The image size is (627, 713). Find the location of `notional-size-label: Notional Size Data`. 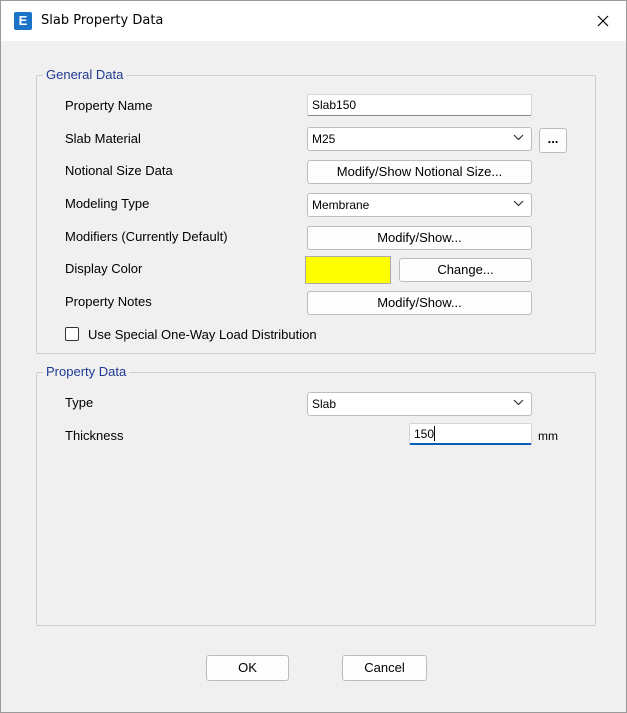

notional-size-label: Notional Size Data is located at coordinates (119, 170).